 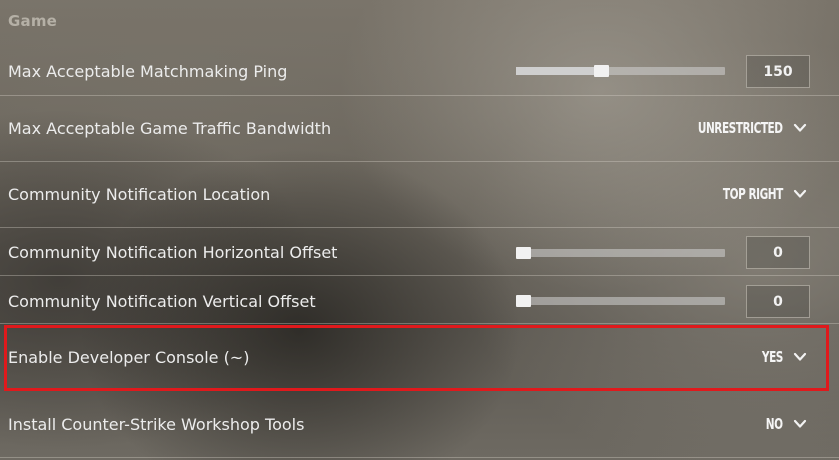 What do you see at coordinates (778, 71) in the screenshot?
I see `matchmaking-ping-value-field: 150` at bounding box center [778, 71].